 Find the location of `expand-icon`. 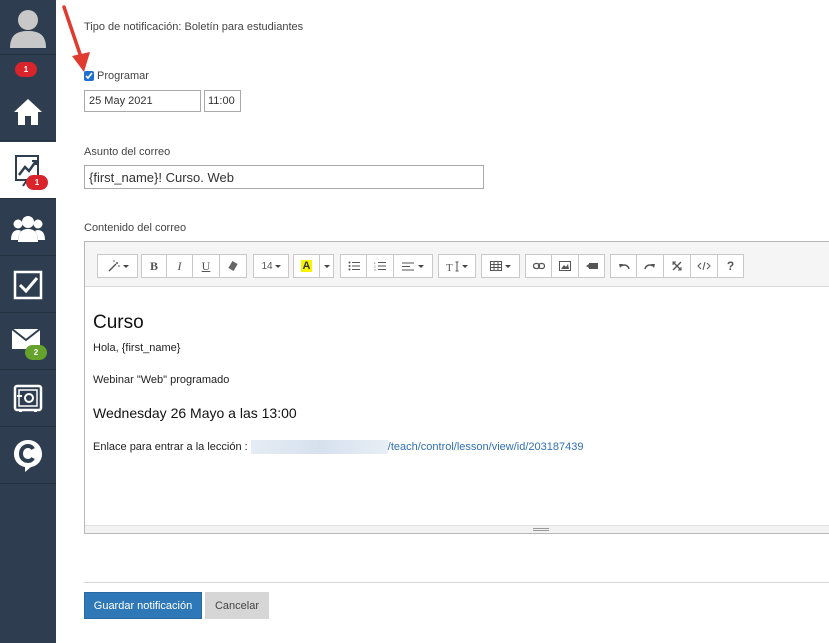

expand-icon is located at coordinates (677, 266).